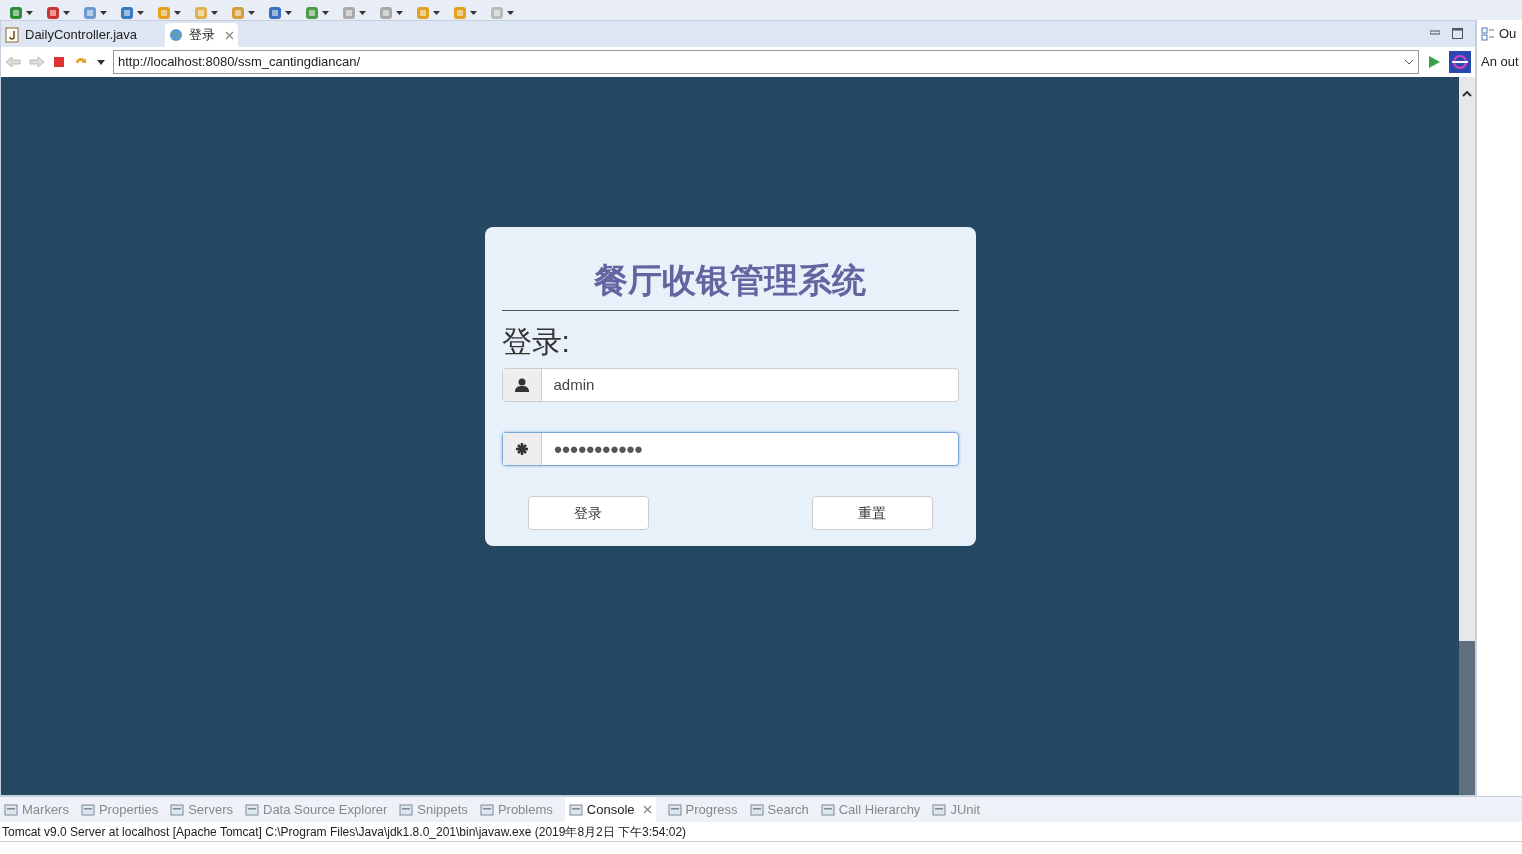 The image size is (1522, 854). I want to click on editor-tab: DailyController.java, so click(71, 35).